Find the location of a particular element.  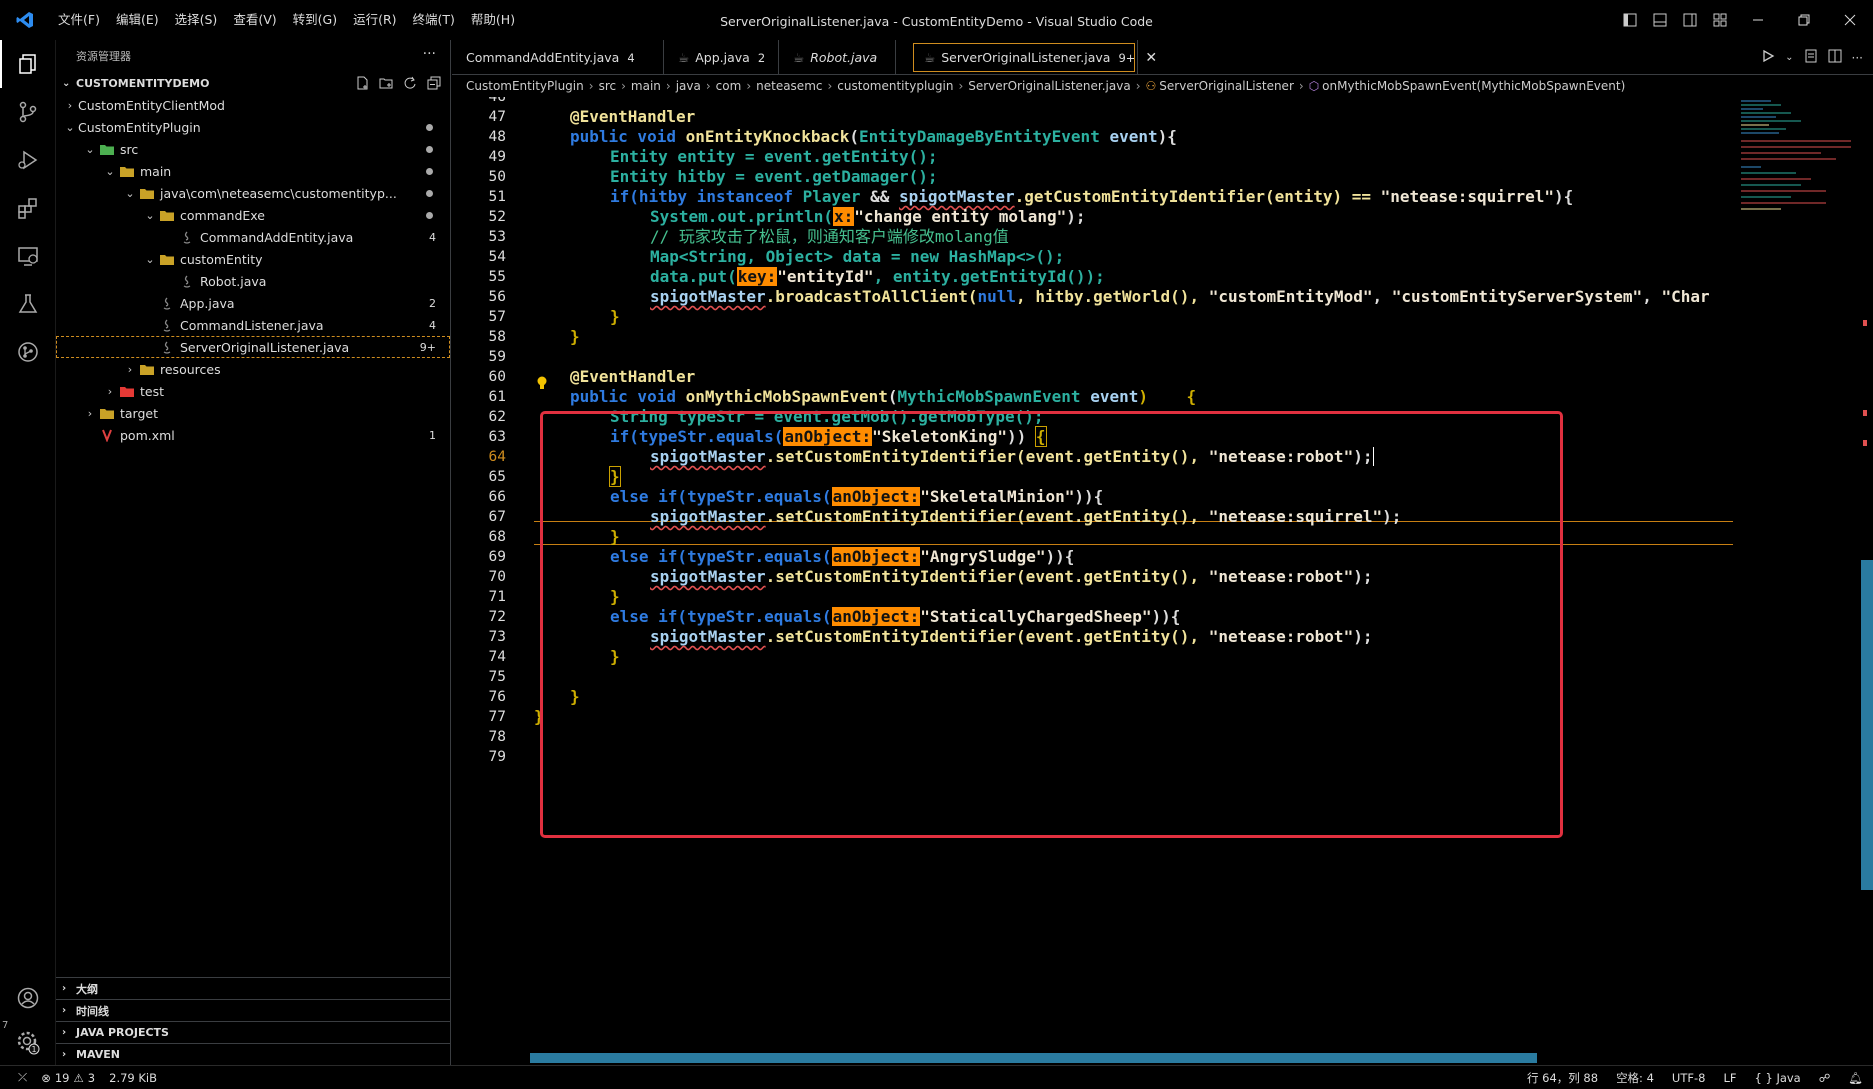

feedback-icon: ☍ is located at coordinates (1825, 1078).